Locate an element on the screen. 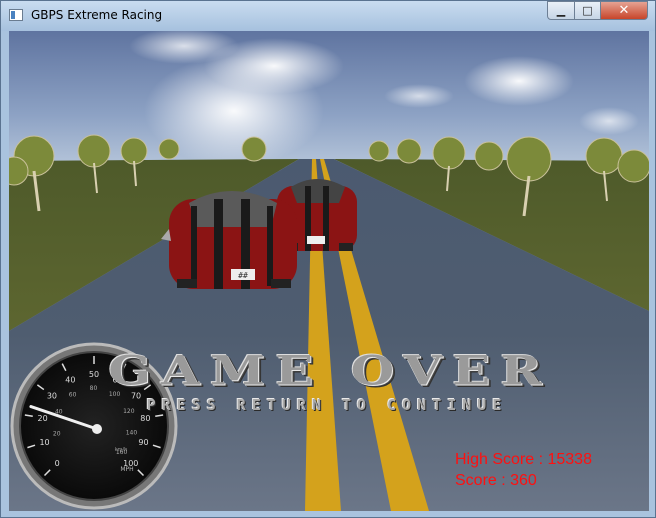 This screenshot has width=656, height=518. player-car: ## is located at coordinates (229, 240).